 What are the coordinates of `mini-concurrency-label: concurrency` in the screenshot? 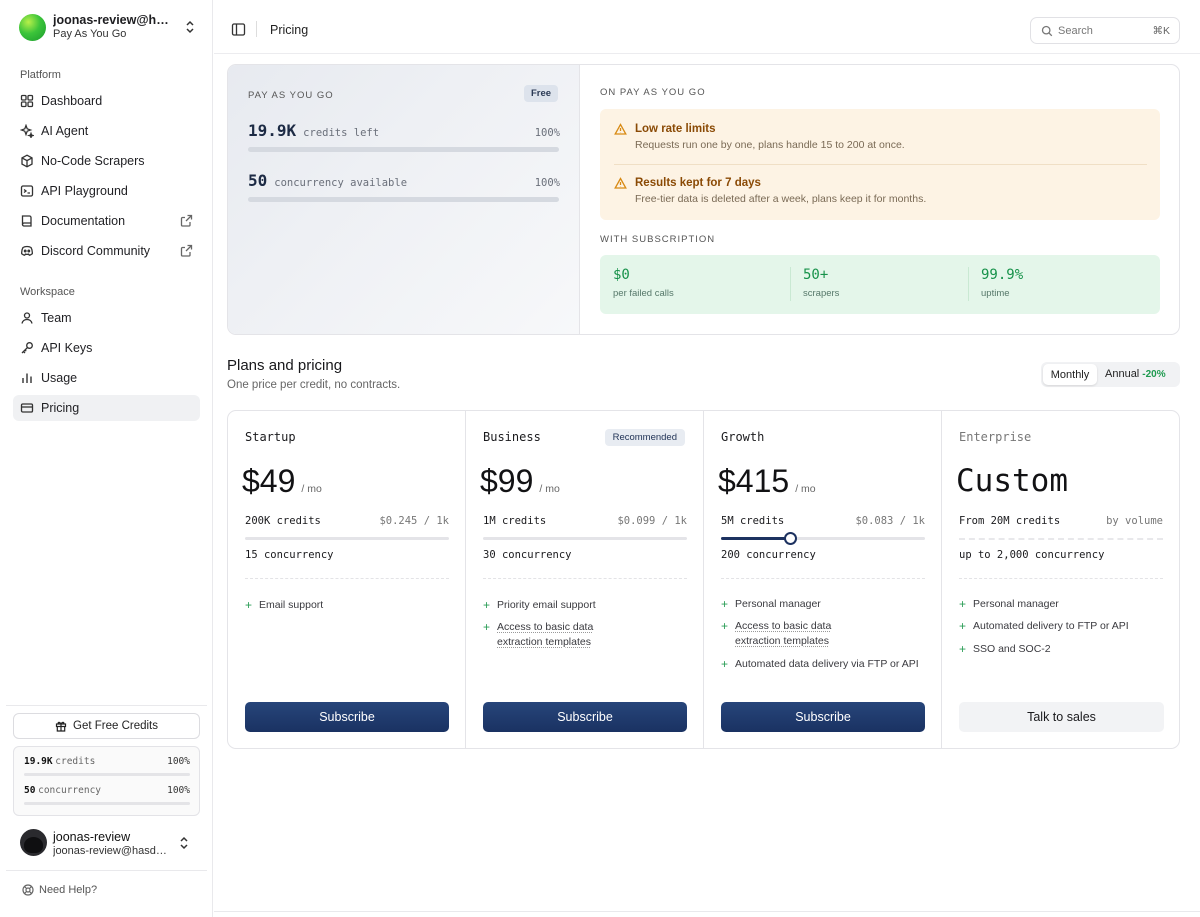 It's located at (70, 790).